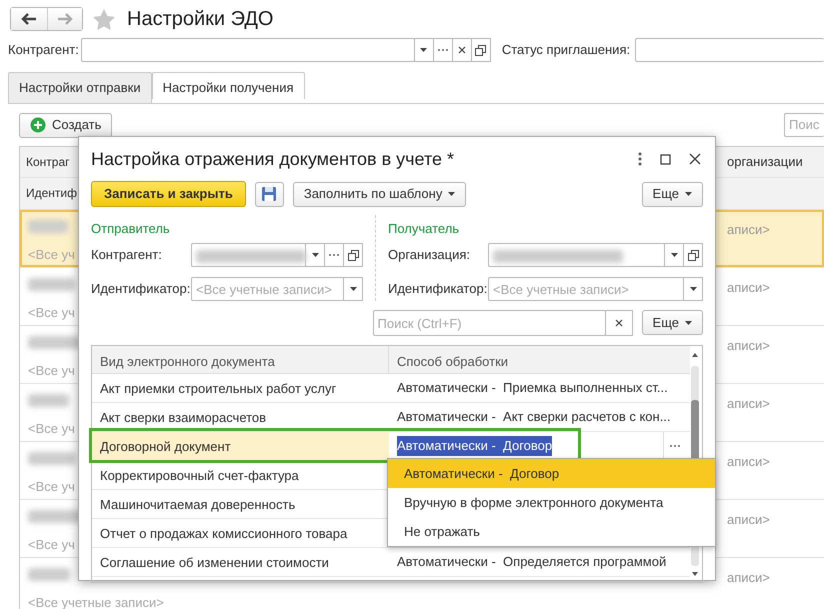  Describe the element at coordinates (551, 531) in the screenshot. I see `dropdown-option: Не отражать` at that location.